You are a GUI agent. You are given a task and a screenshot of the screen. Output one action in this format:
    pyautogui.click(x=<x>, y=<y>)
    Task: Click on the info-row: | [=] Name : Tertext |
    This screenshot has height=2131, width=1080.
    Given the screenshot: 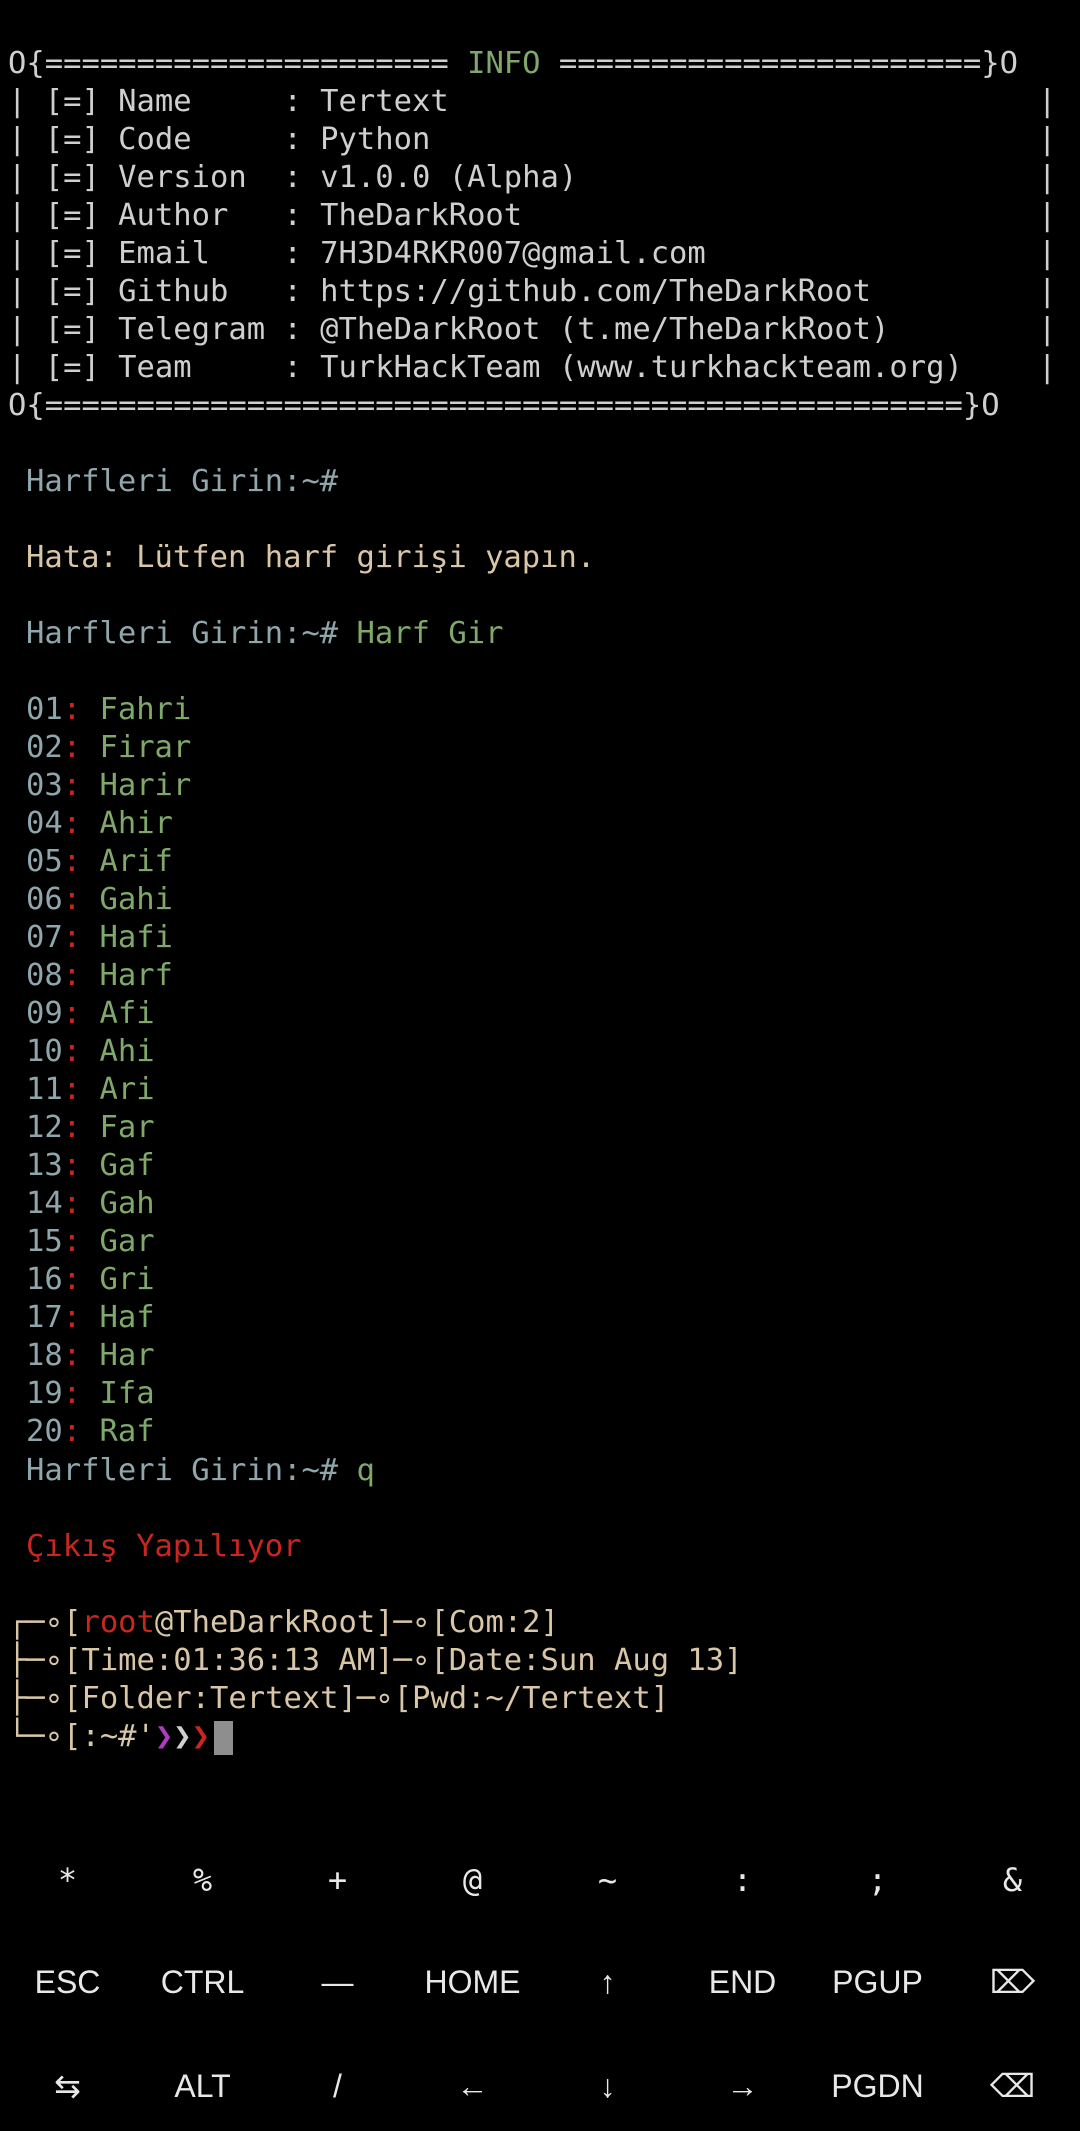 What is the action you would take?
    pyautogui.click(x=532, y=102)
    